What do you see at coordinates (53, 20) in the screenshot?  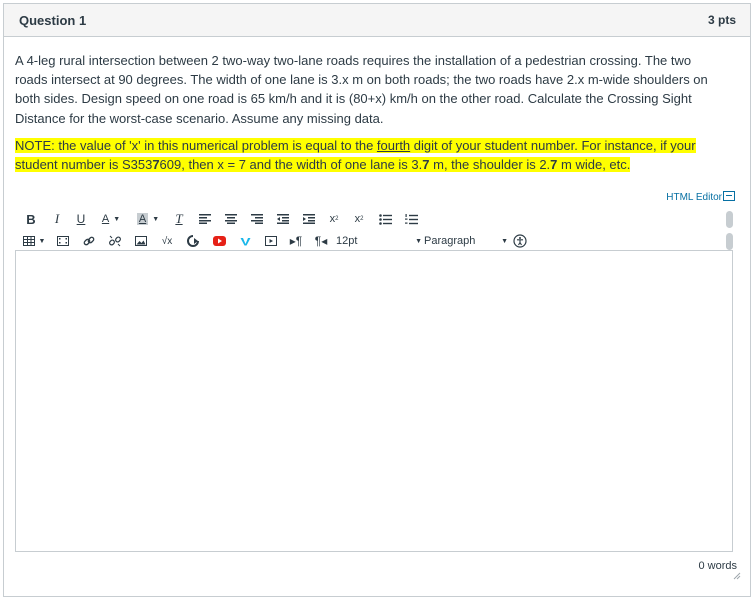 I see `question-title: Question 1` at bounding box center [53, 20].